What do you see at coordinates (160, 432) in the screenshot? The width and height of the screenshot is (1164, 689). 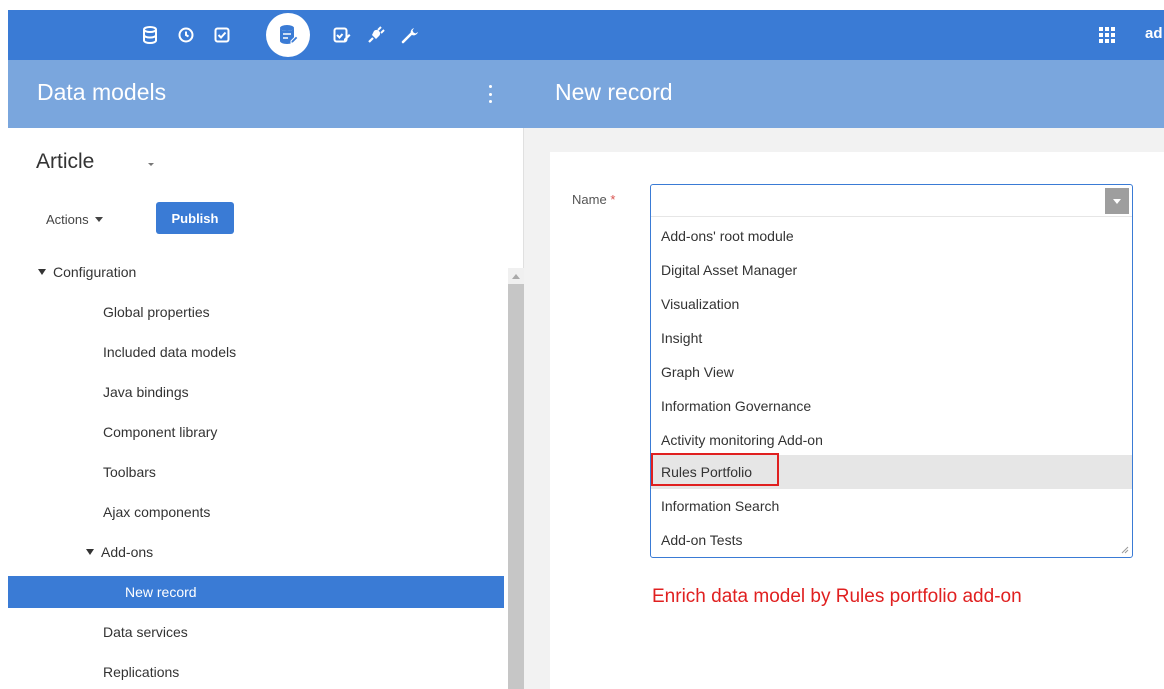 I see `tree-item-label: Component library` at bounding box center [160, 432].